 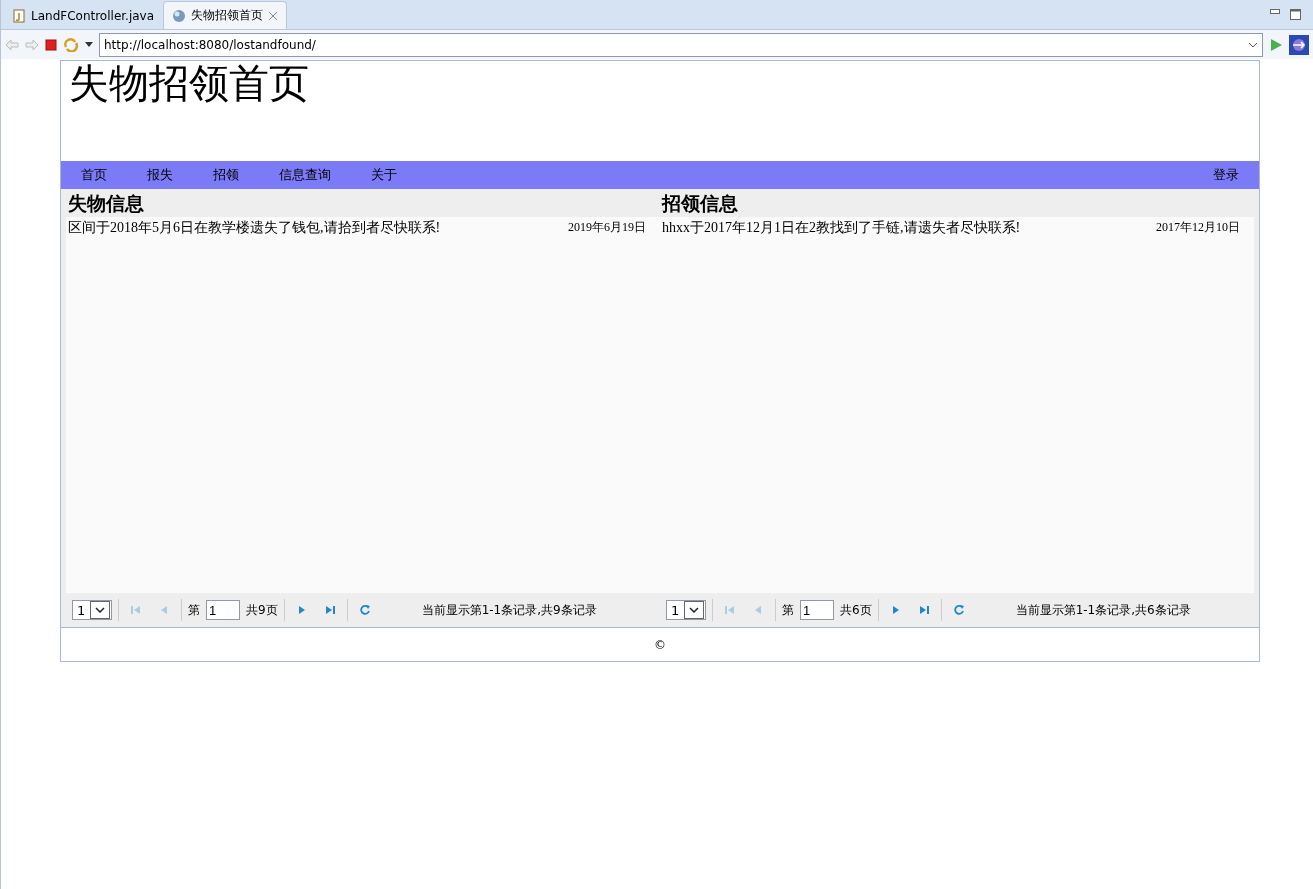 I want to click on page-title: 失物招领首页, so click(x=189, y=84).